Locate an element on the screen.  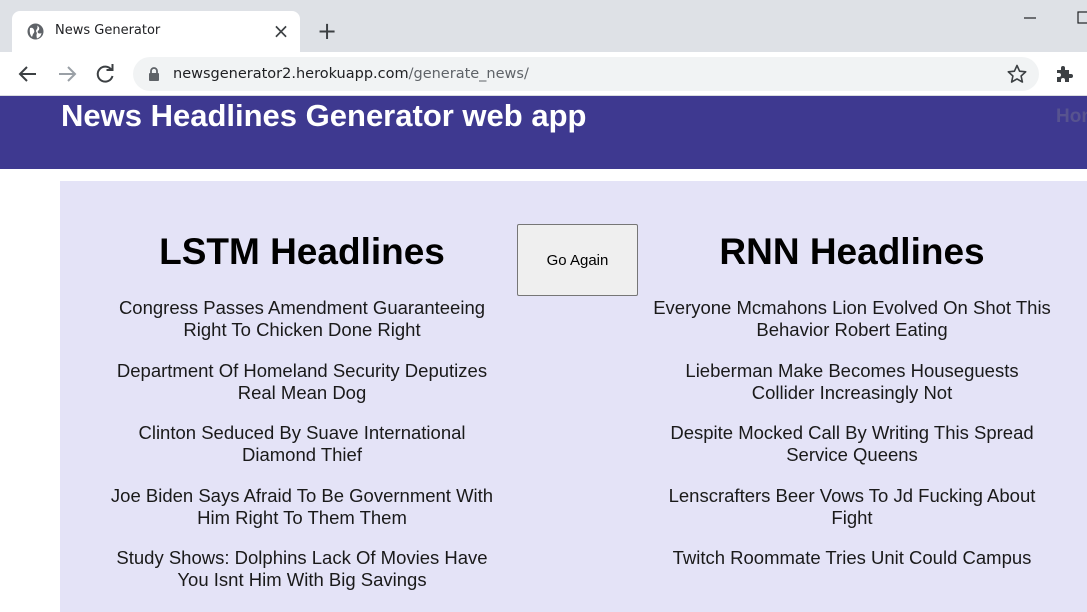
url-host: newsgenerator2.herokuapp.com is located at coordinates (291, 74).